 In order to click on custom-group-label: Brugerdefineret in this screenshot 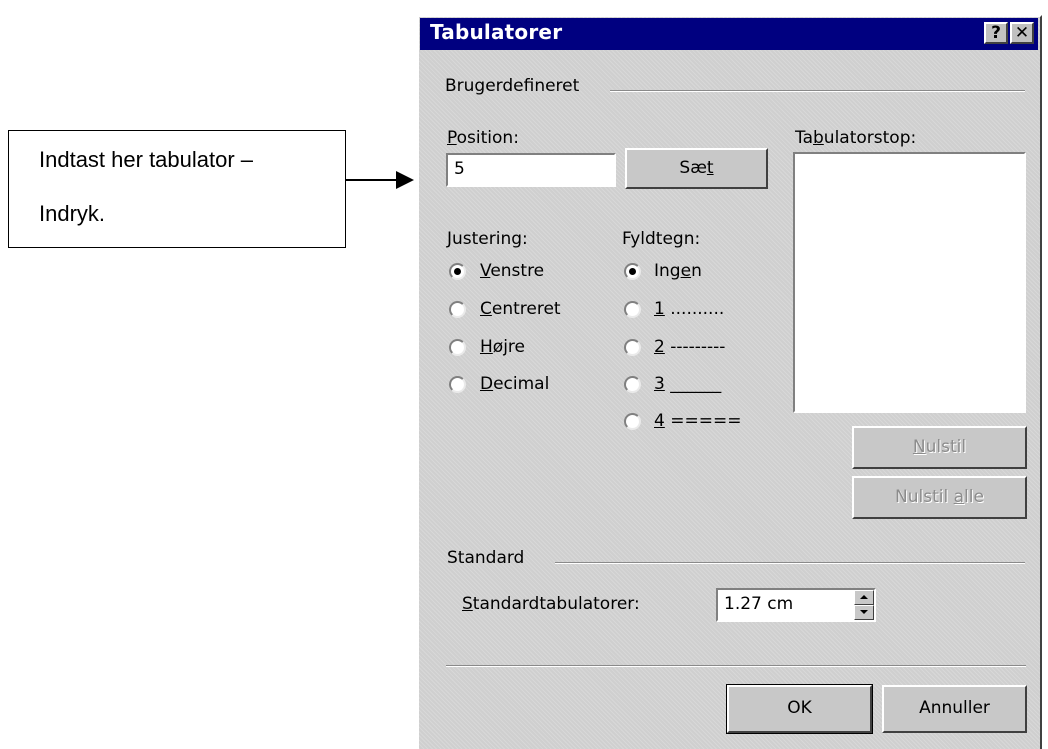, I will do `click(512, 86)`.